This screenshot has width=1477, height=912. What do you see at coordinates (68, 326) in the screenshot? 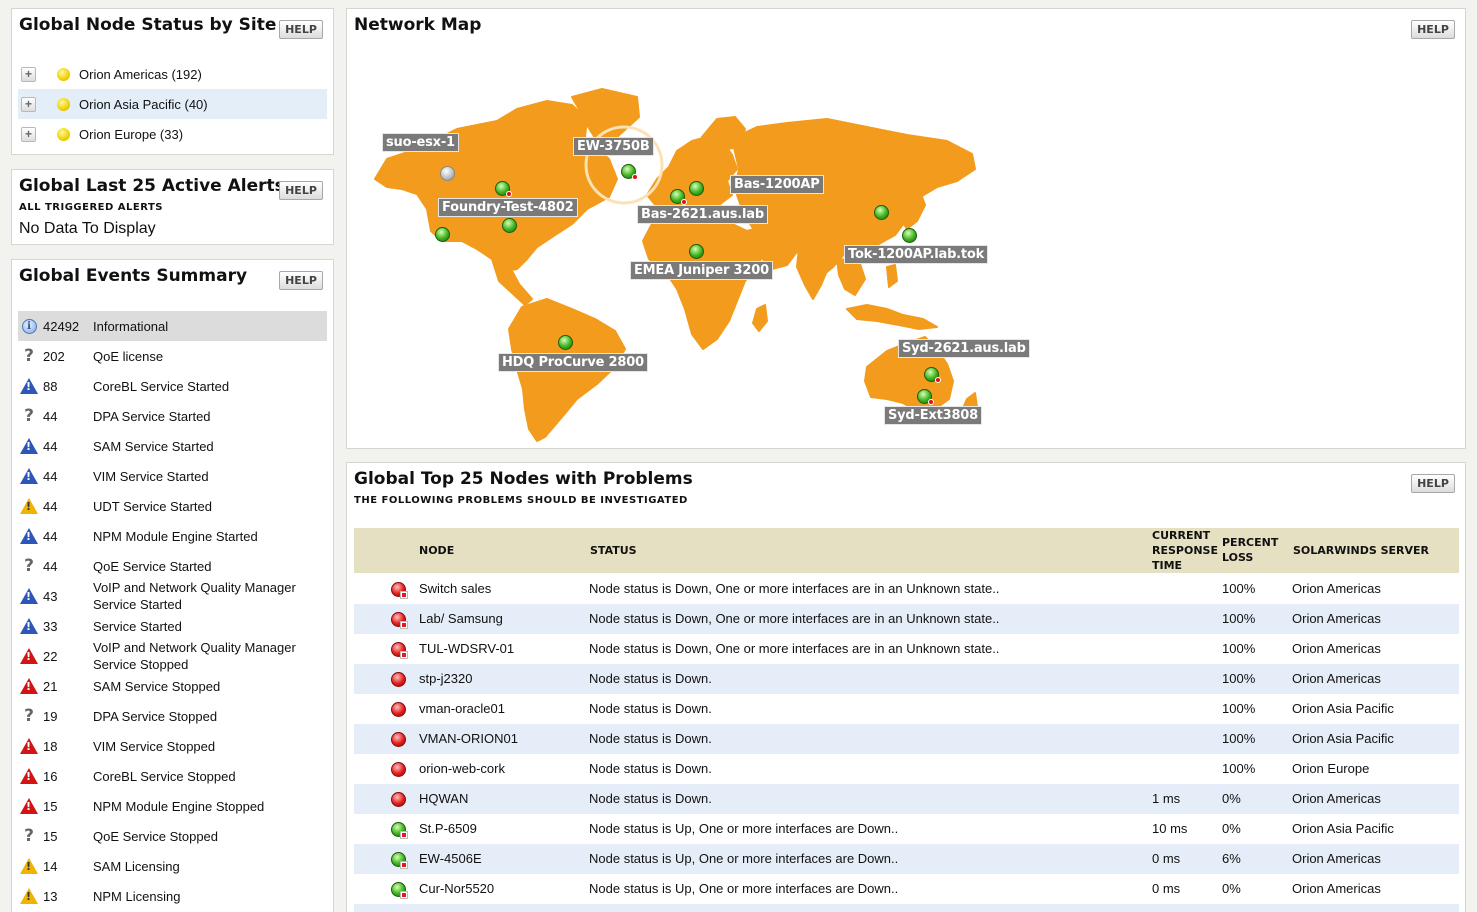
I see `event-count: 42492` at bounding box center [68, 326].